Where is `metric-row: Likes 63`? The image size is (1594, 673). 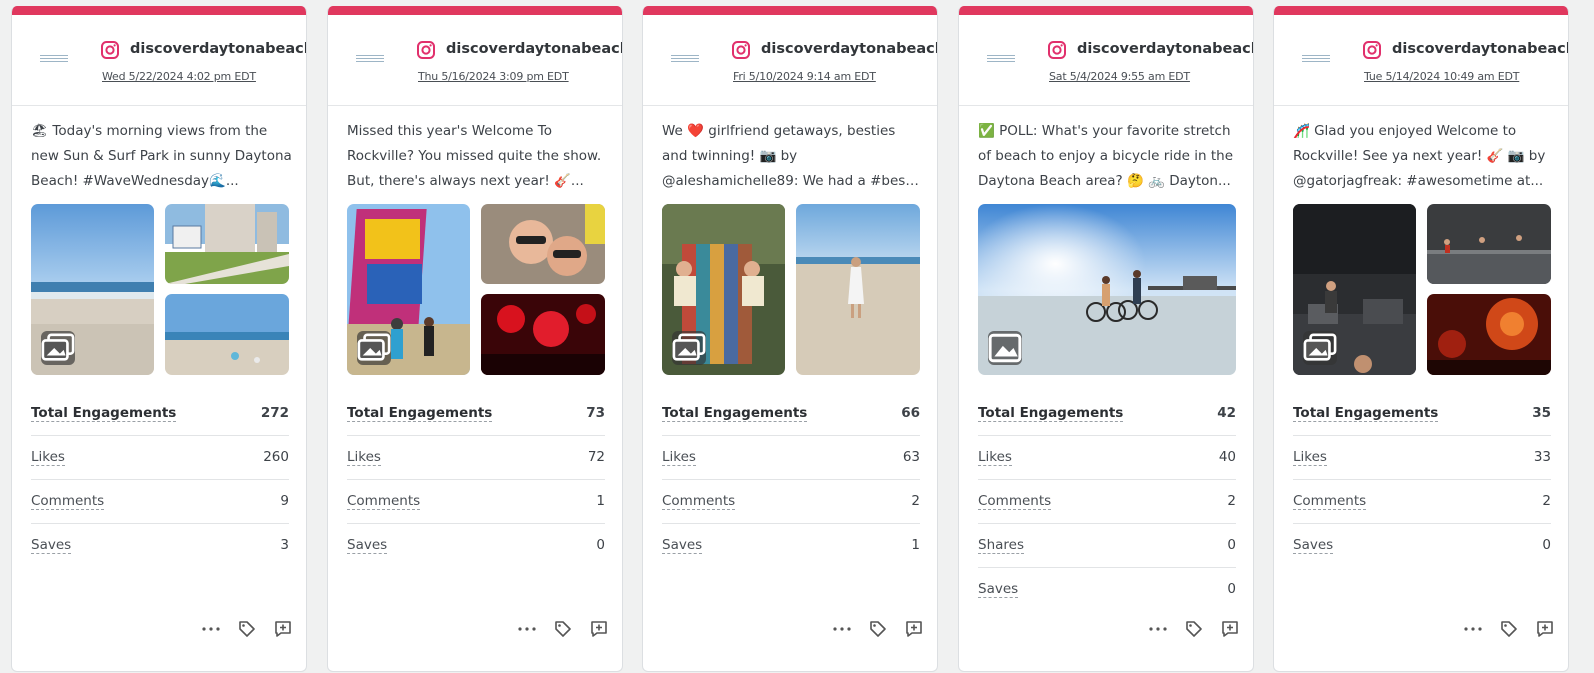 metric-row: Likes 63 is located at coordinates (791, 458).